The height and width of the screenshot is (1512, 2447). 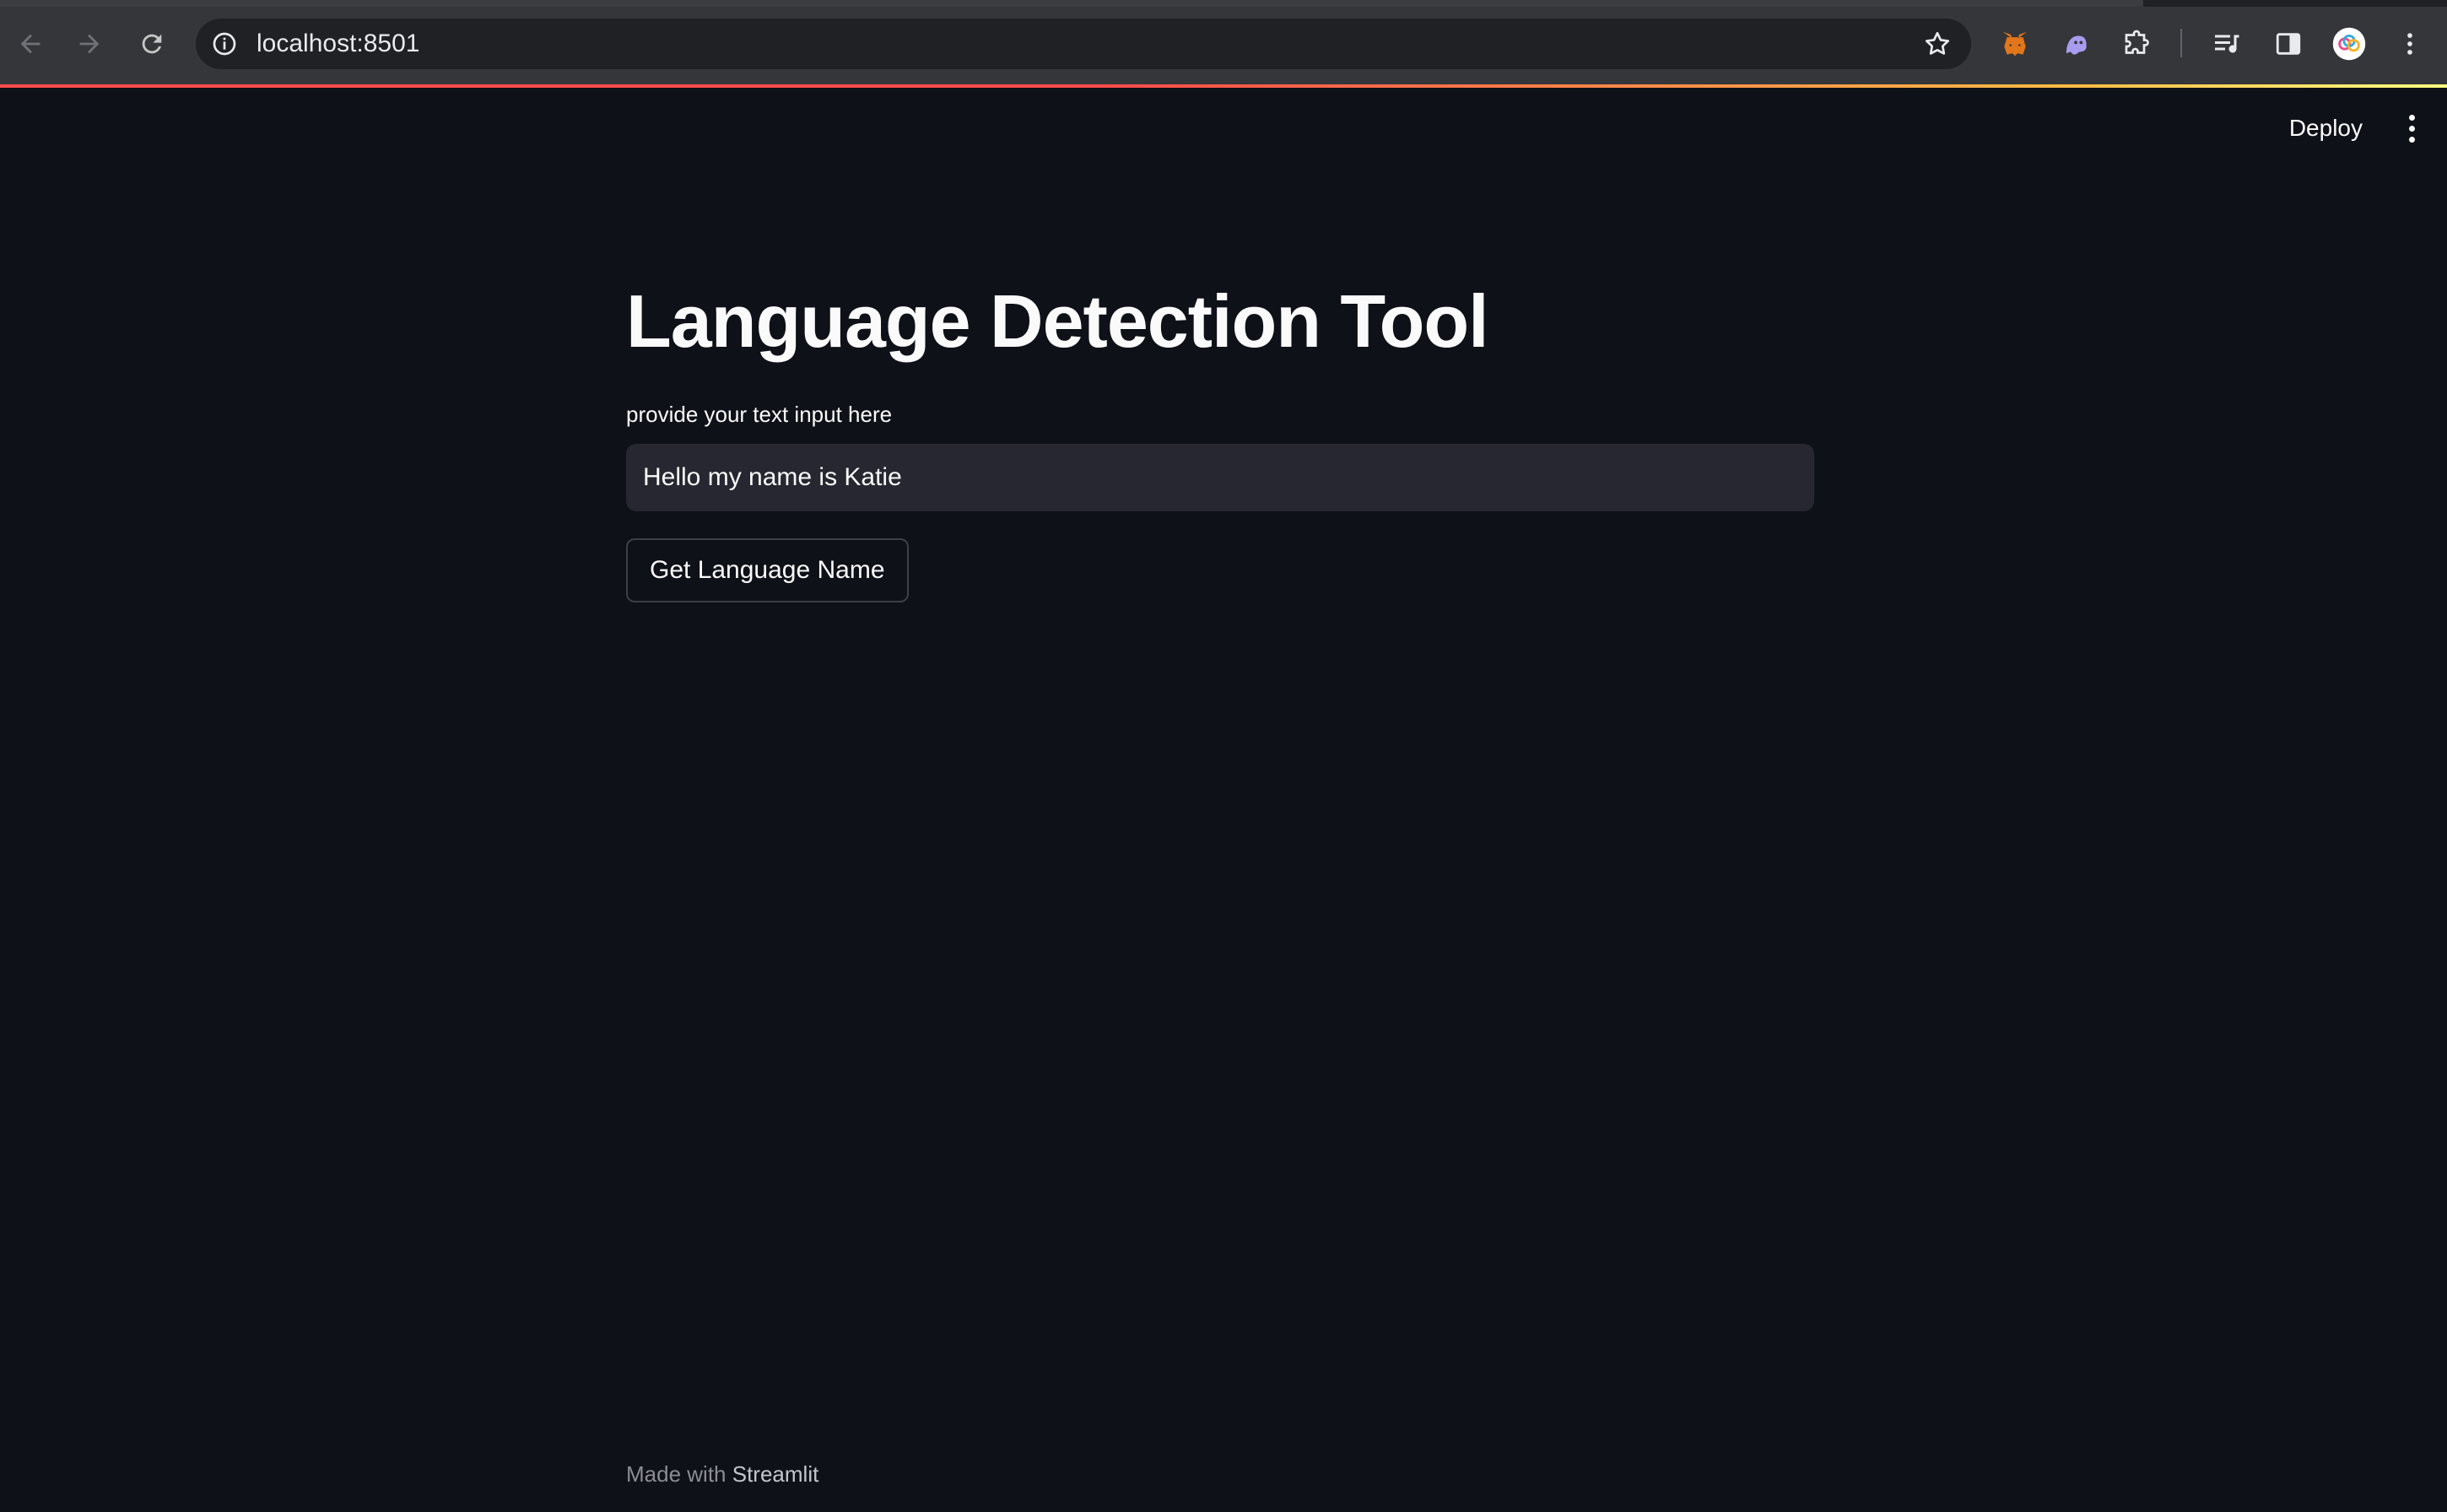 I want to click on footer: Made with Streamlit, so click(x=722, y=1474).